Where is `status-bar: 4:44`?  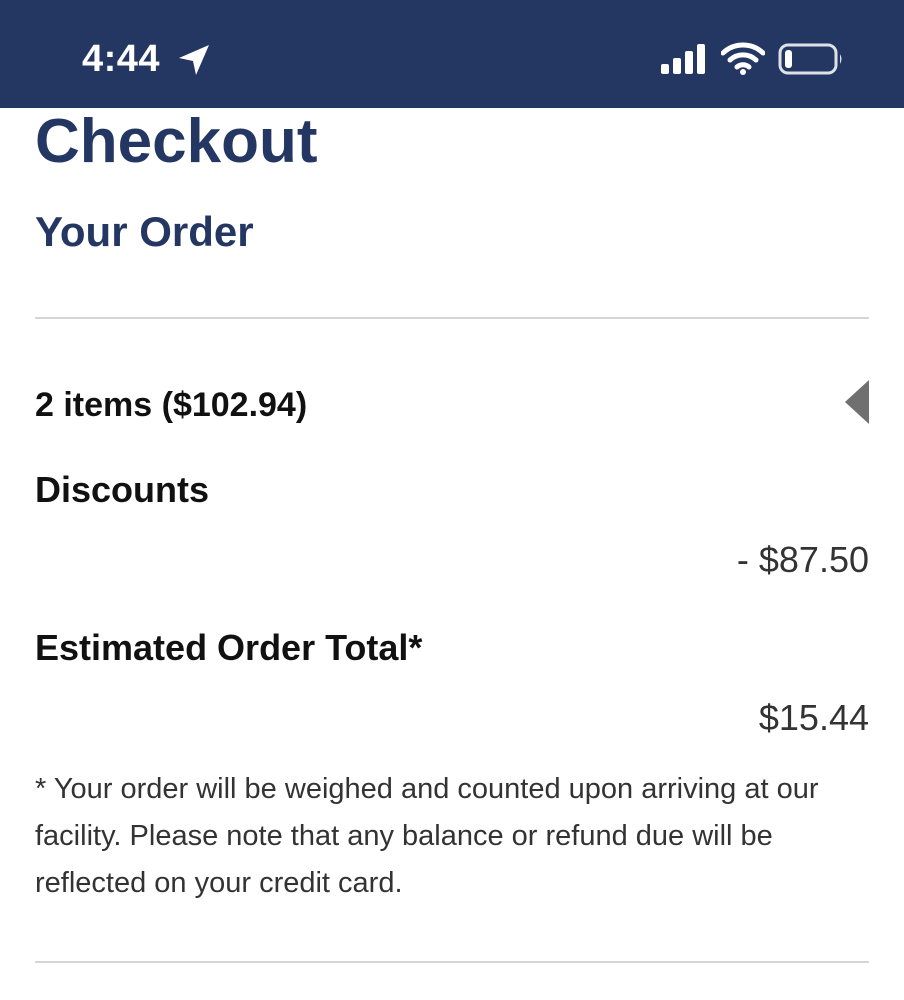
status-bar: 4:44 is located at coordinates (452, 54).